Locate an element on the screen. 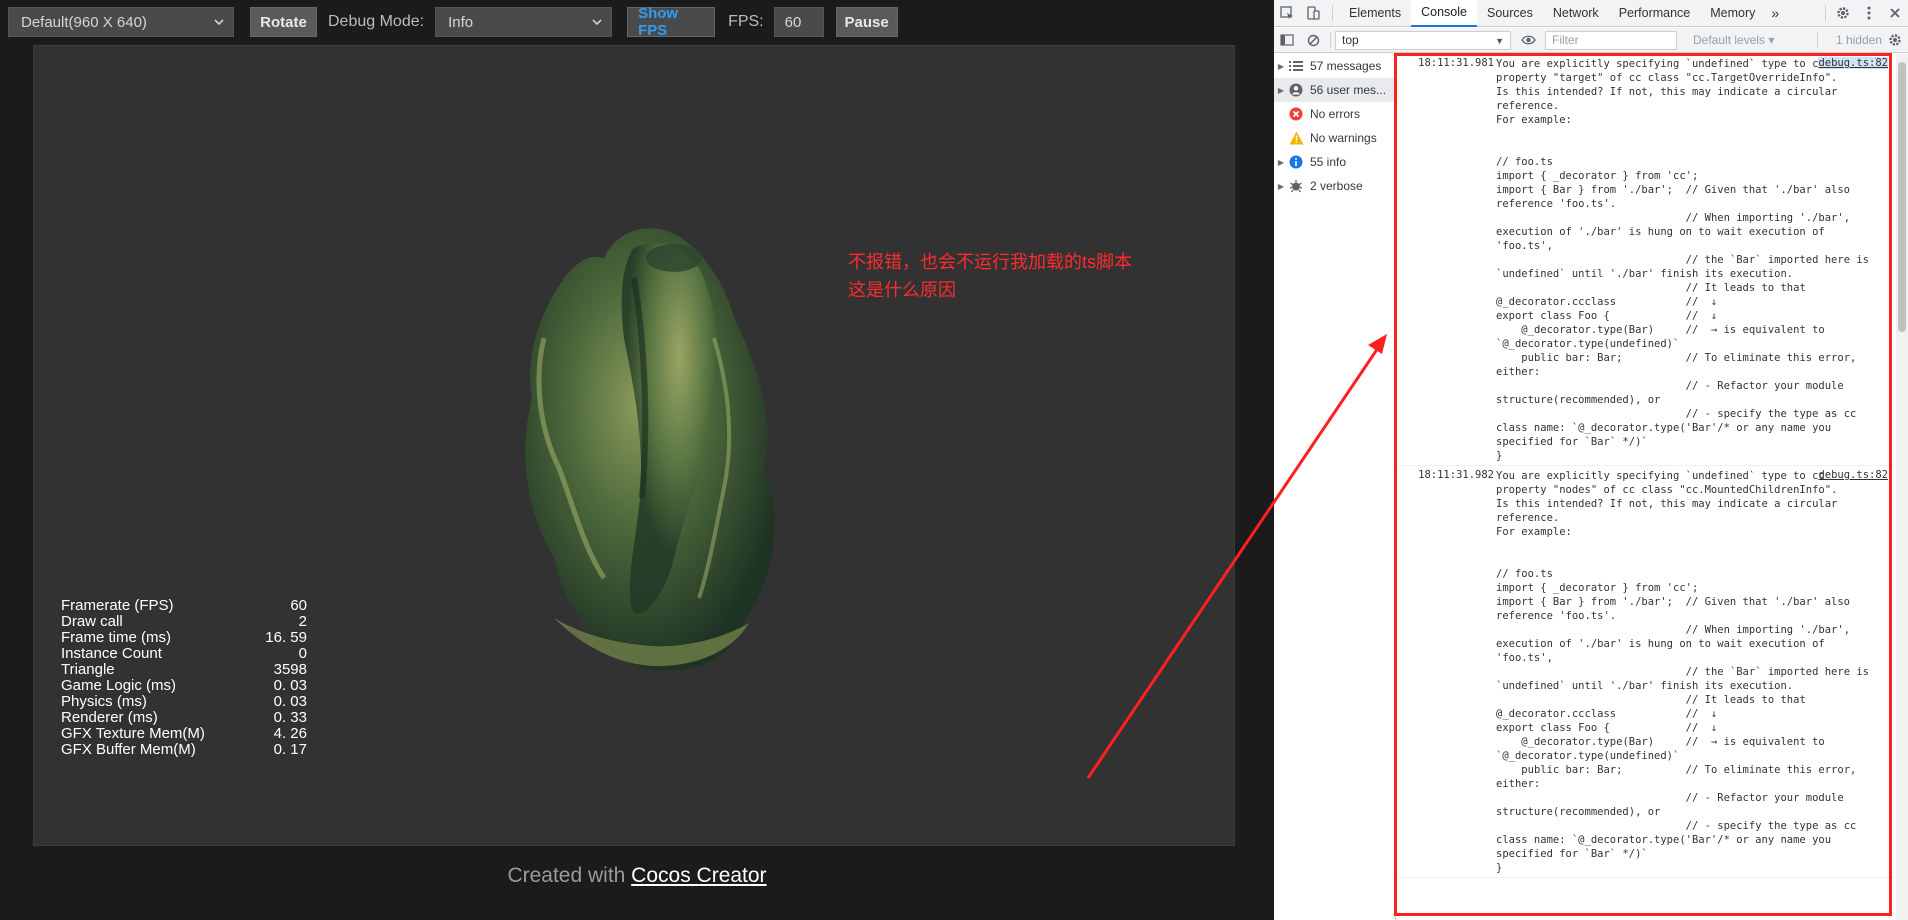 The width and height of the screenshot is (1908, 920). footer: Created with Cocos Creator is located at coordinates (637, 876).